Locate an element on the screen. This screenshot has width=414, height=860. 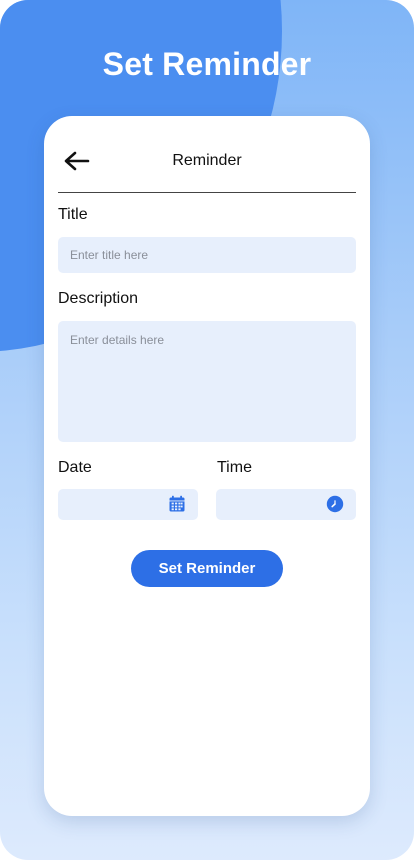
calendar-icon is located at coordinates (177, 503).